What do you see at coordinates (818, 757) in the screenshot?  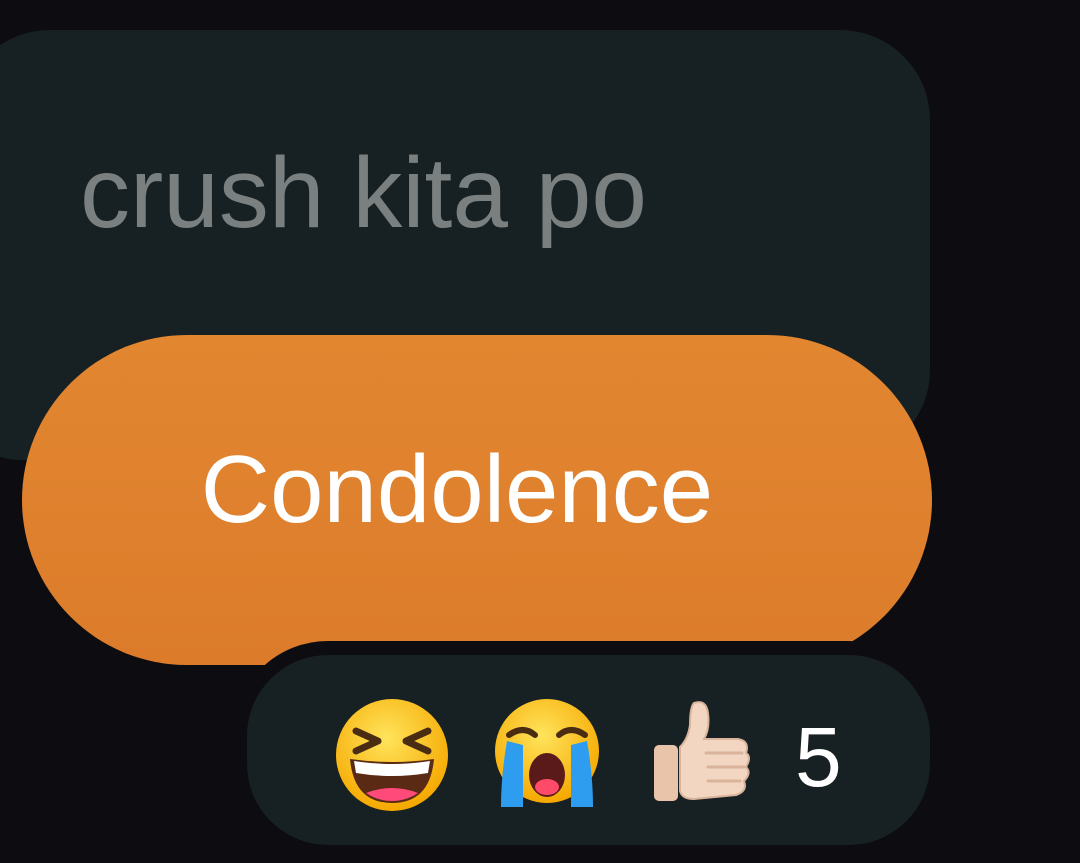 I see `reaction-count: 5` at bounding box center [818, 757].